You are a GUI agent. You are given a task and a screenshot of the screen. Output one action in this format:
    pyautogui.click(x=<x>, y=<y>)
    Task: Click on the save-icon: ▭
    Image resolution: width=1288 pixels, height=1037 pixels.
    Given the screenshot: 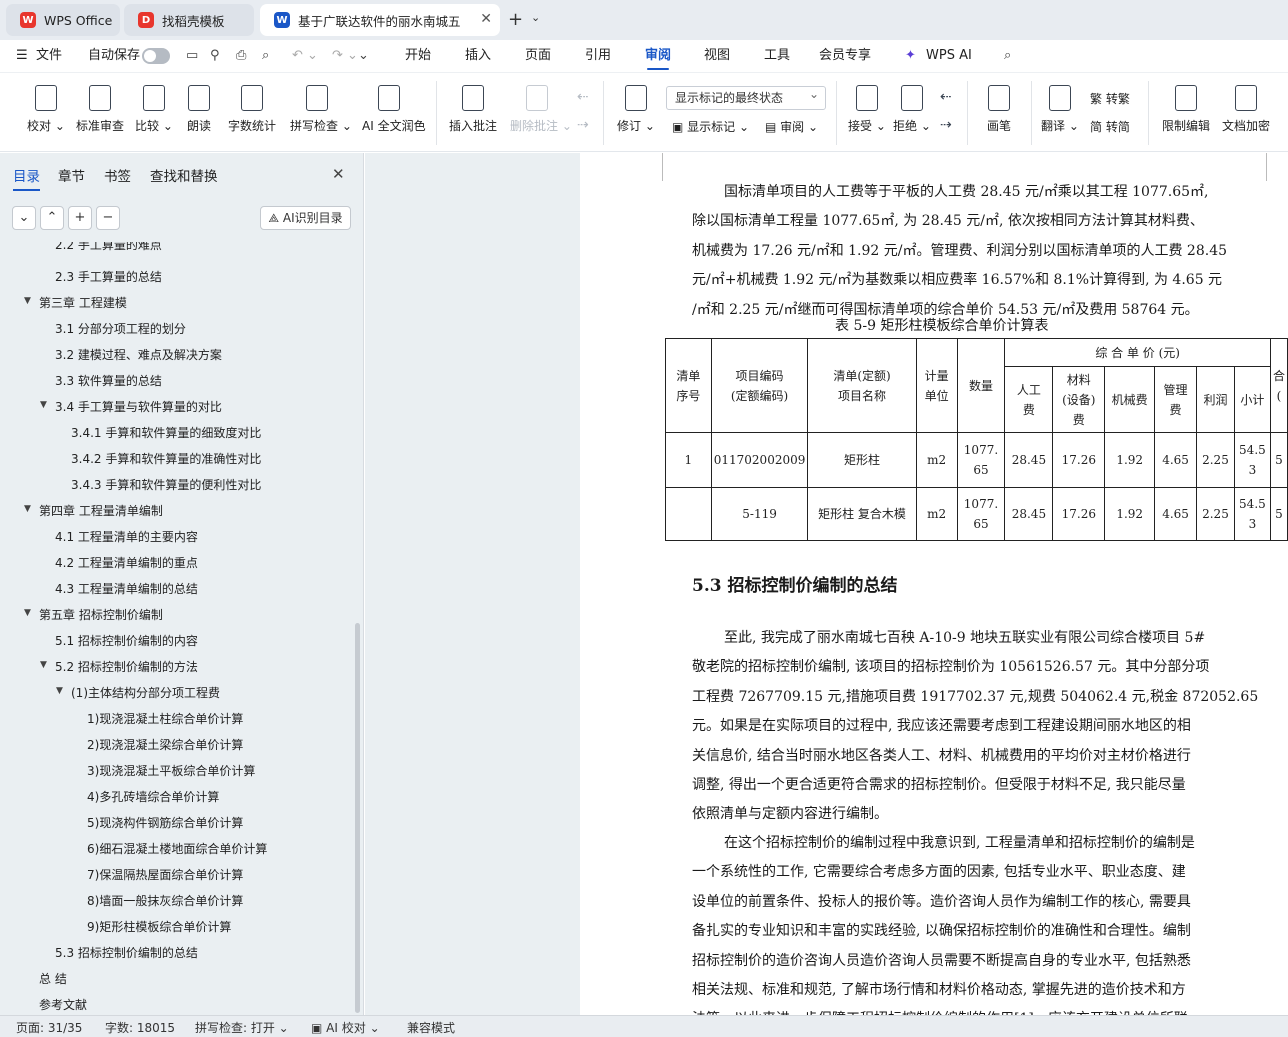 What is the action you would take?
    pyautogui.click(x=192, y=56)
    